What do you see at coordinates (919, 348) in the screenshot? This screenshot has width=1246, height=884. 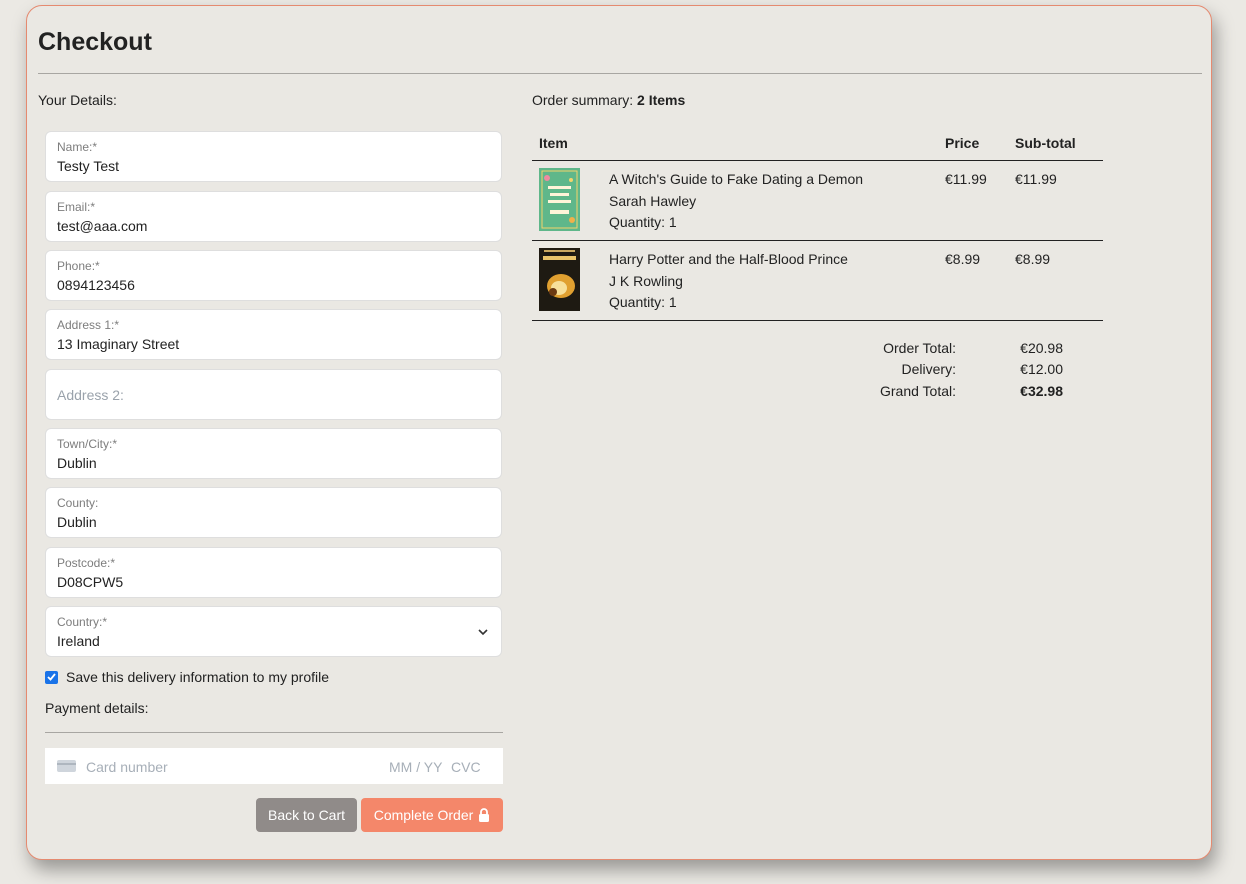 I see `order-total-label: Order Total:` at bounding box center [919, 348].